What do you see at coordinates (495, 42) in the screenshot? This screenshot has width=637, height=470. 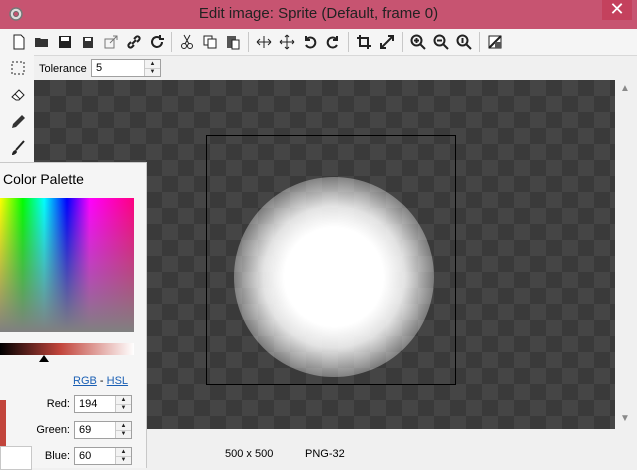 I see `grid-icon` at bounding box center [495, 42].